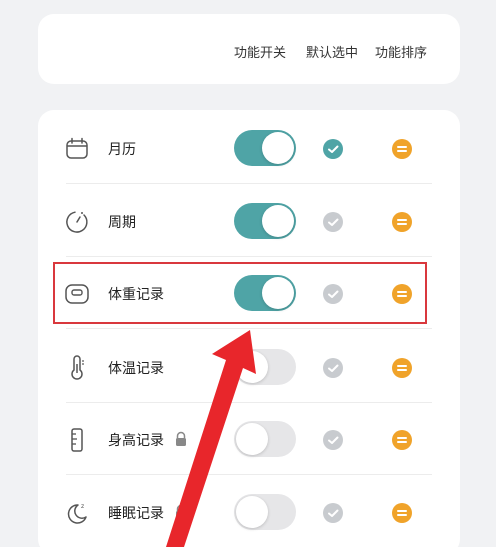 Image resolution: width=496 pixels, height=547 pixels. What do you see at coordinates (122, 223) in the screenshot?
I see `row-label: 周期` at bounding box center [122, 223].